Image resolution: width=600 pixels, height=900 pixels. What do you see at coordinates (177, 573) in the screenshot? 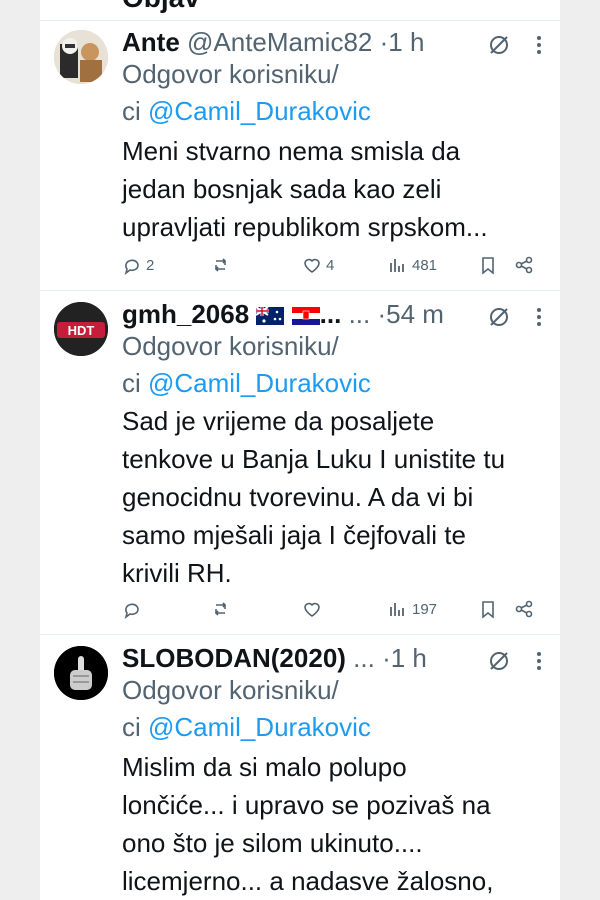
I see `tweet-line: krivili RH.` at bounding box center [177, 573].